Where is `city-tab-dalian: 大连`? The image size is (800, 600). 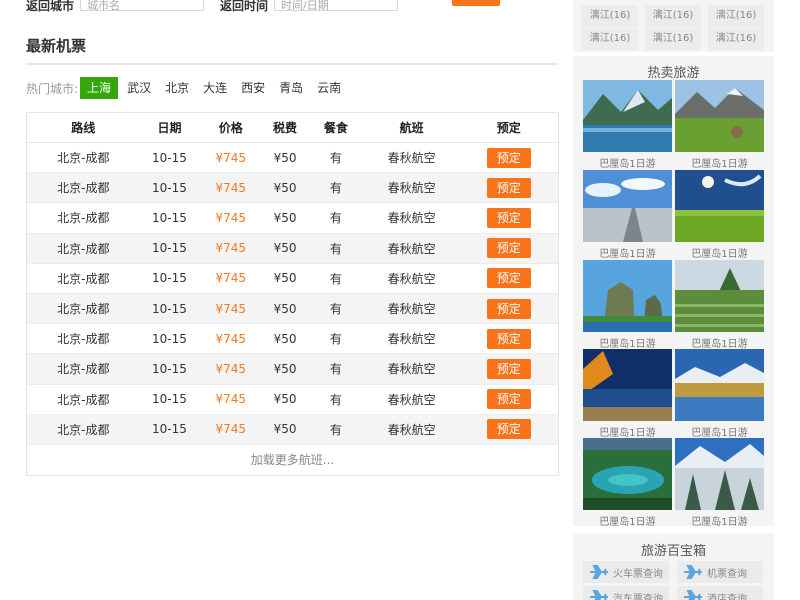
city-tab-dalian: 大连 is located at coordinates (215, 88).